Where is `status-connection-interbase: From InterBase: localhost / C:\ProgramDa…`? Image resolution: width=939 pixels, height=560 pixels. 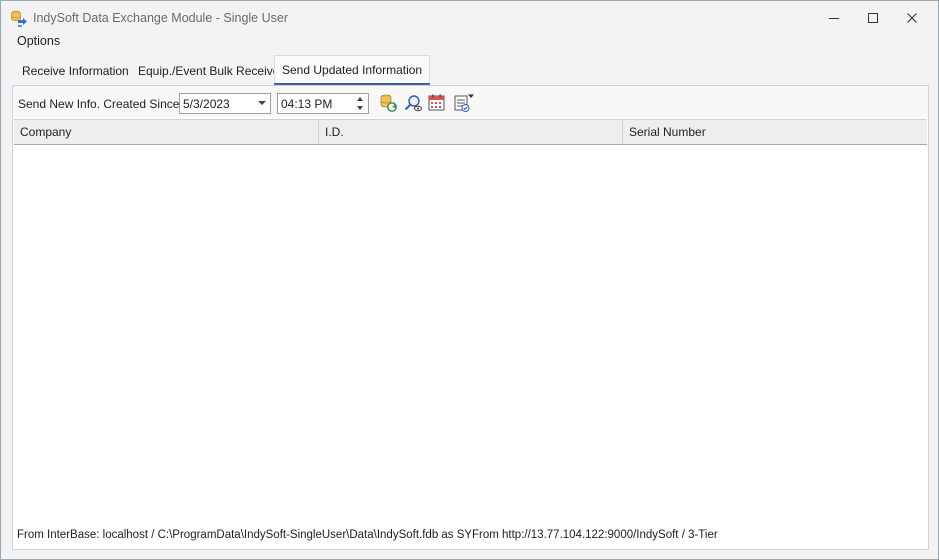
status-connection-interbase: From InterBase: localhost / C:\ProgramDa… is located at coordinates (244, 535).